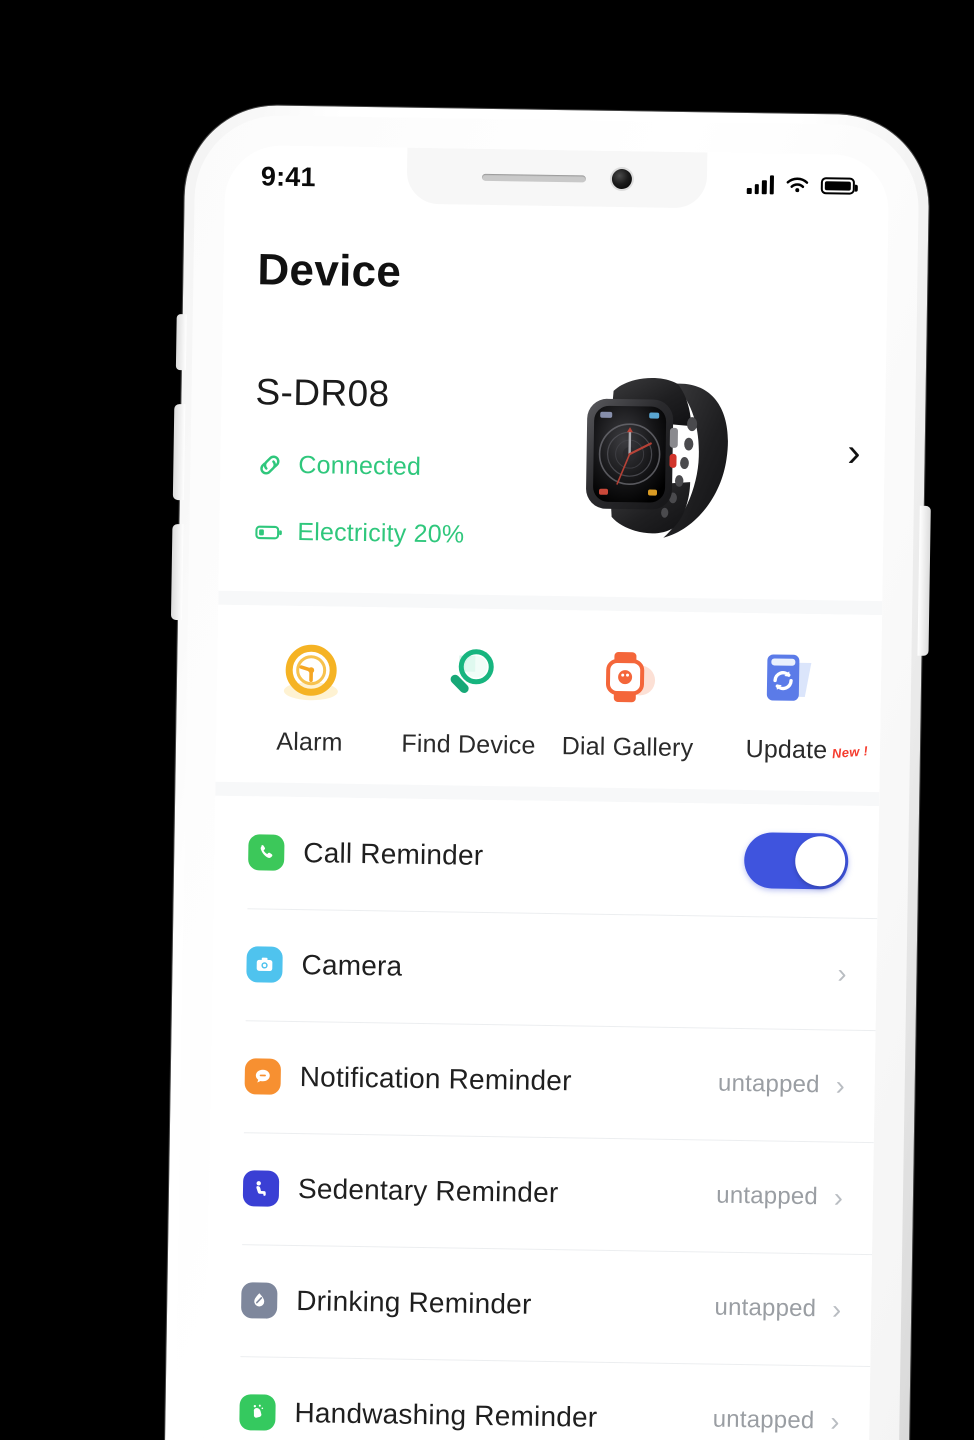  What do you see at coordinates (352, 965) in the screenshot?
I see `list-item-label: Camera` at bounding box center [352, 965].